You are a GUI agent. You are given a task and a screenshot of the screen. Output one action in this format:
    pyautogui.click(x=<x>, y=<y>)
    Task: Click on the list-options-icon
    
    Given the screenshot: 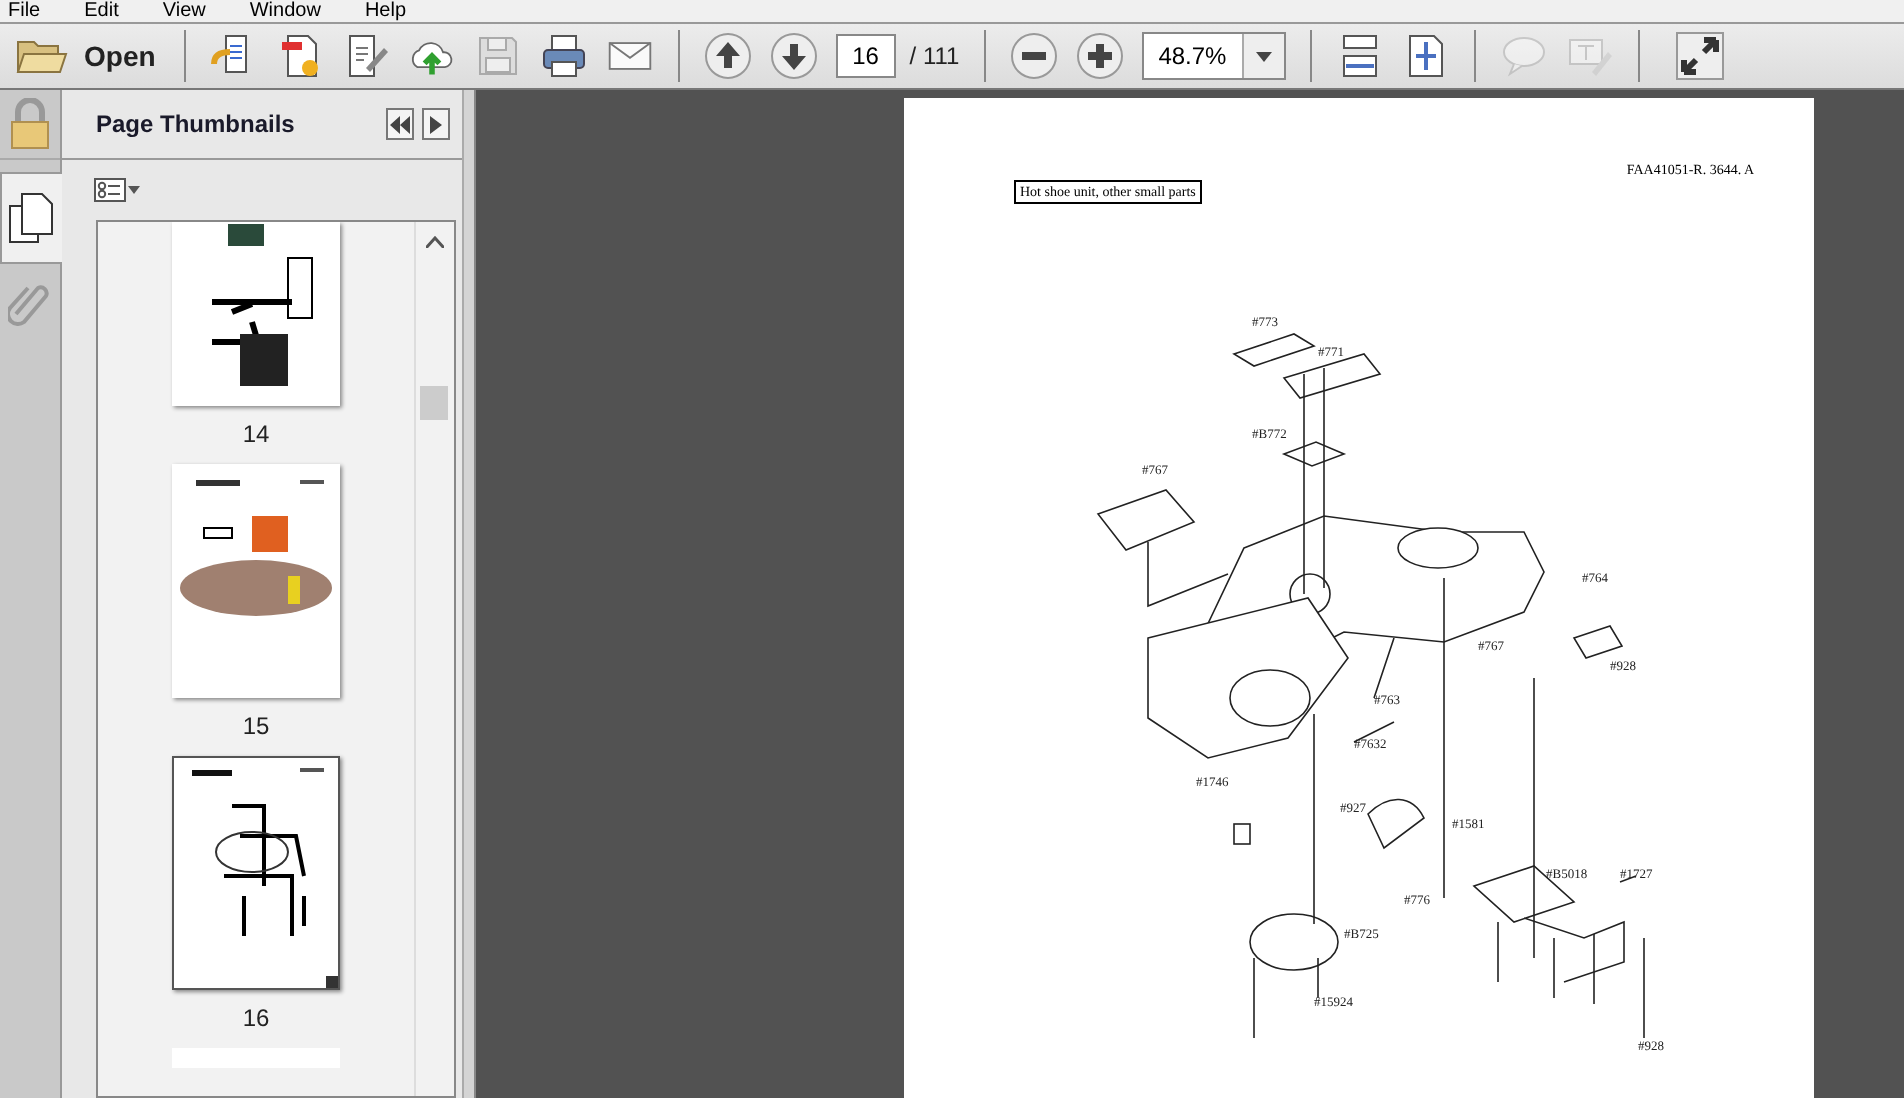 What is the action you would take?
    pyautogui.click(x=118, y=190)
    